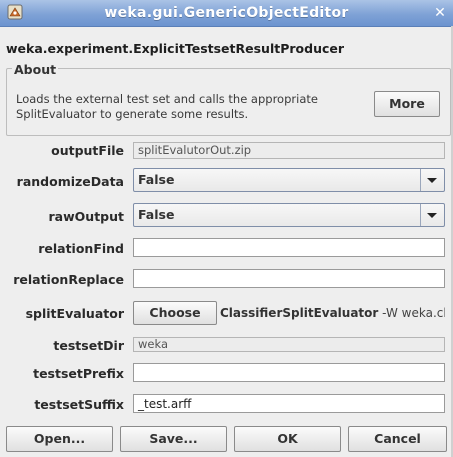 This screenshot has width=453, height=457. Describe the element at coordinates (407, 104) in the screenshot. I see `more-button: More` at that location.